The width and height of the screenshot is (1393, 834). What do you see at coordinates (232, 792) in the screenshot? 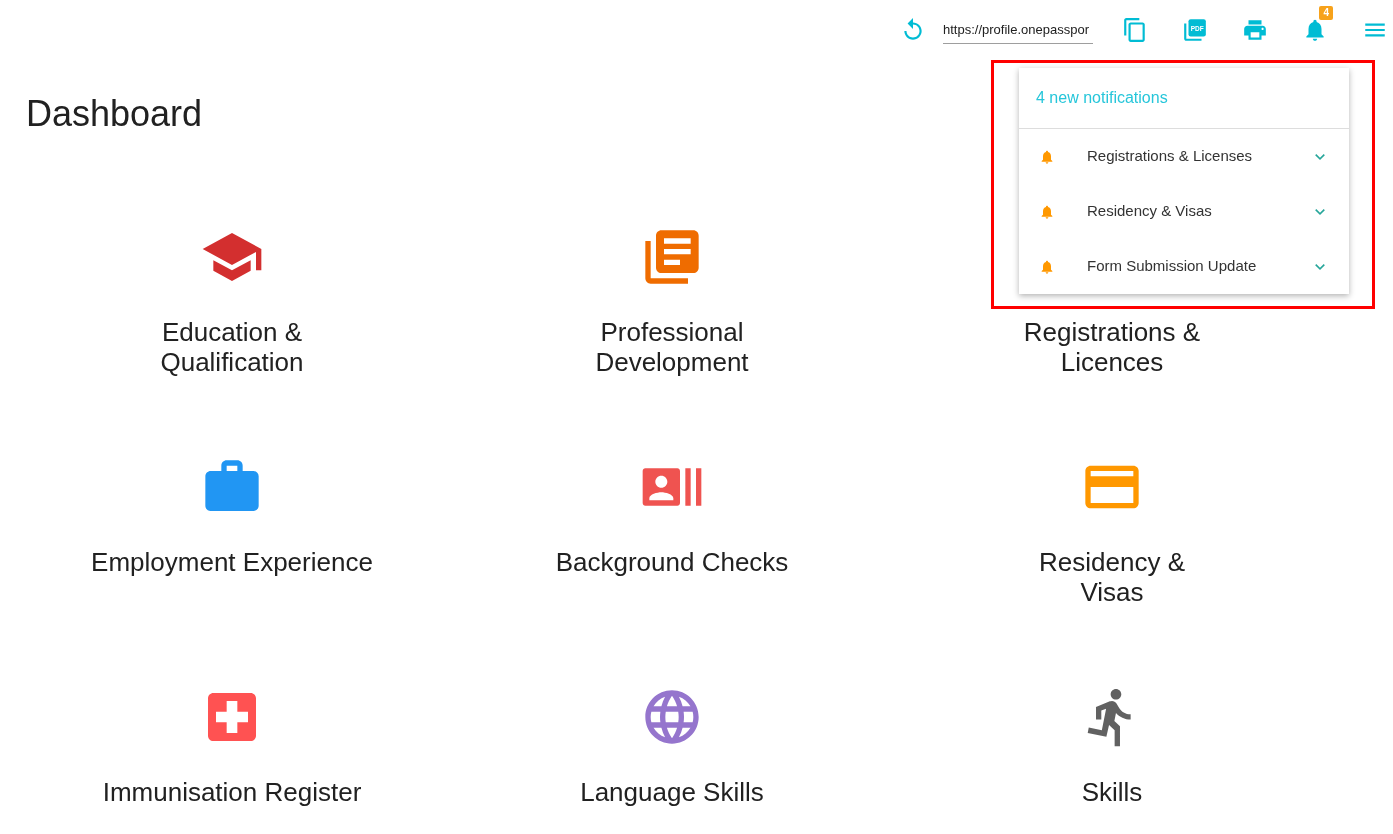
I see `tile-label: Immunisation Register` at bounding box center [232, 792].